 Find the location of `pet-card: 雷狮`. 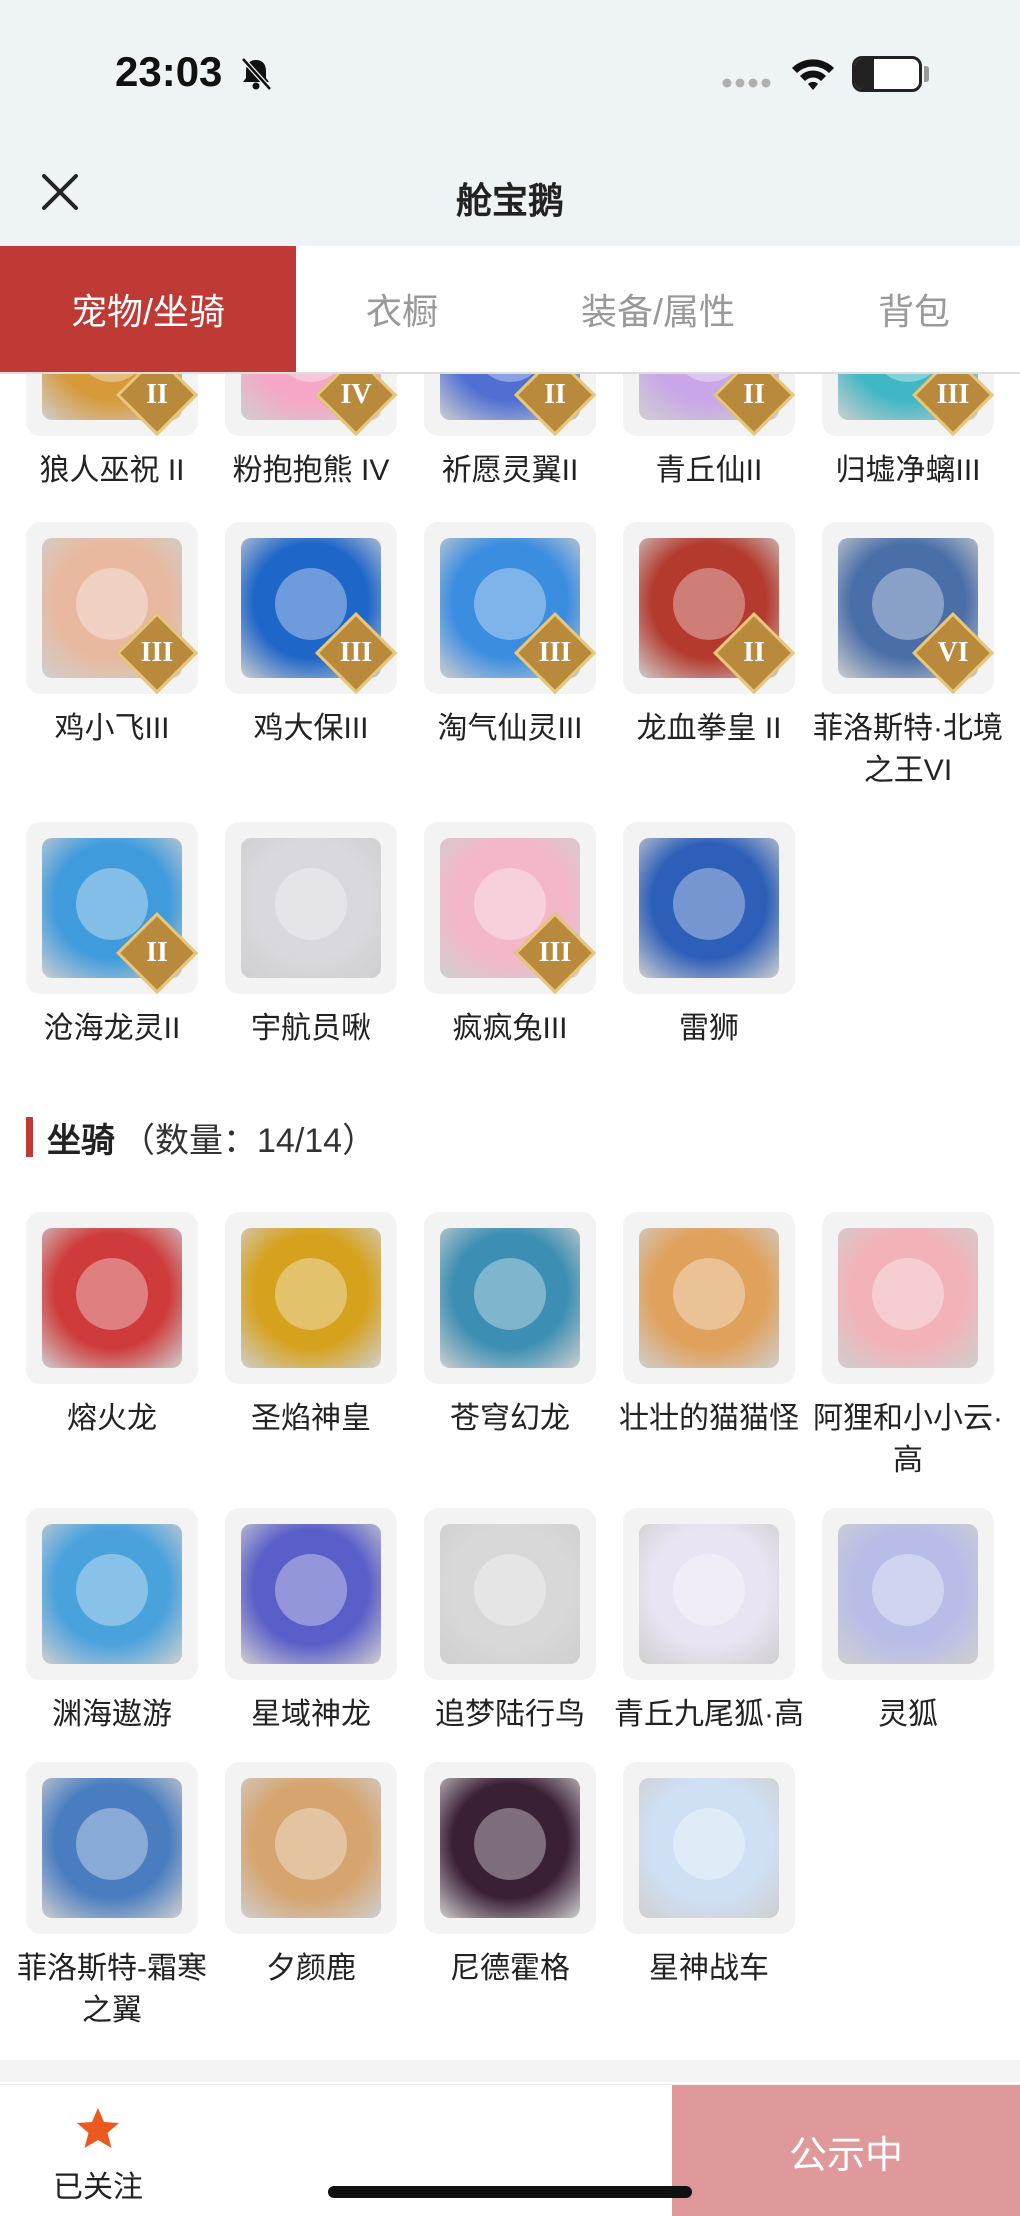

pet-card: 雷狮 is located at coordinates (709, 936).